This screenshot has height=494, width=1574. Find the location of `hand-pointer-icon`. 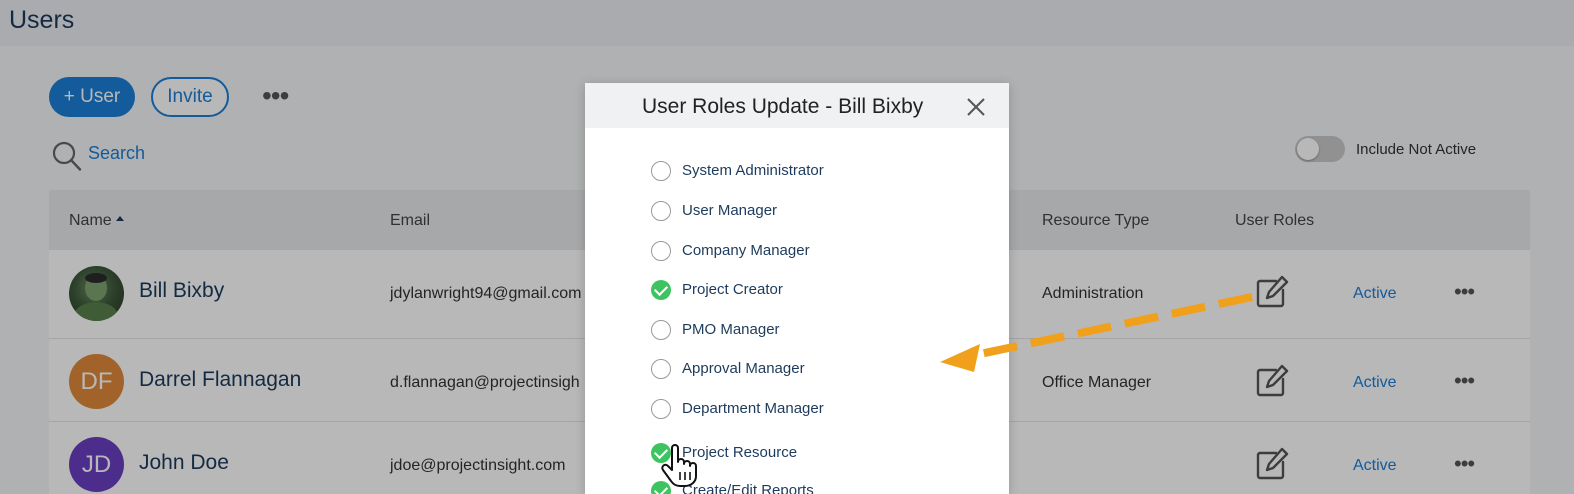

hand-pointer-icon is located at coordinates (679, 465).